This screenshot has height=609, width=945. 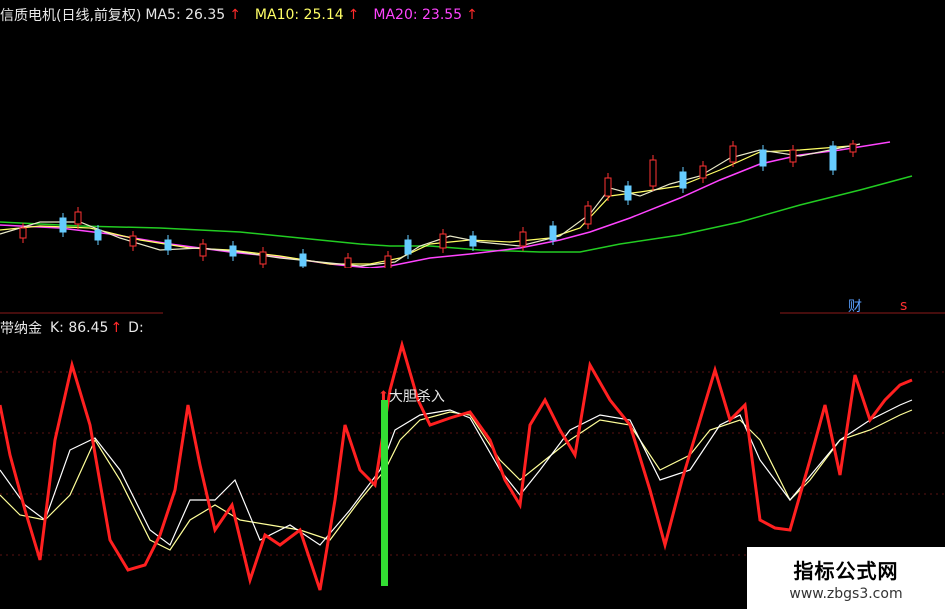 What do you see at coordinates (471, 304) in the screenshot?
I see `redaction-block-middle` at bounding box center [471, 304].